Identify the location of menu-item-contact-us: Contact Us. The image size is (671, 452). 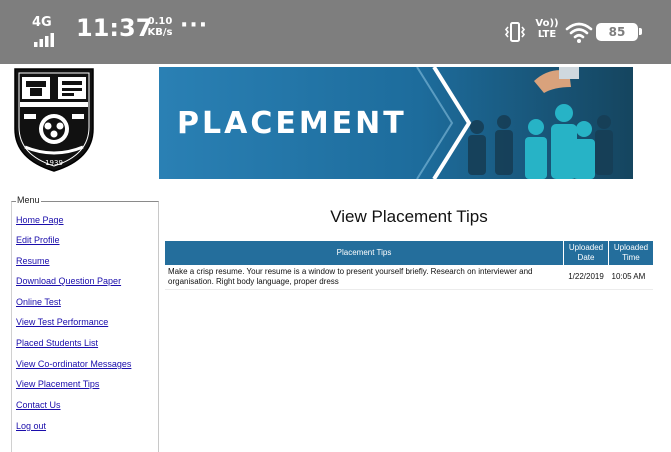
(38, 405).